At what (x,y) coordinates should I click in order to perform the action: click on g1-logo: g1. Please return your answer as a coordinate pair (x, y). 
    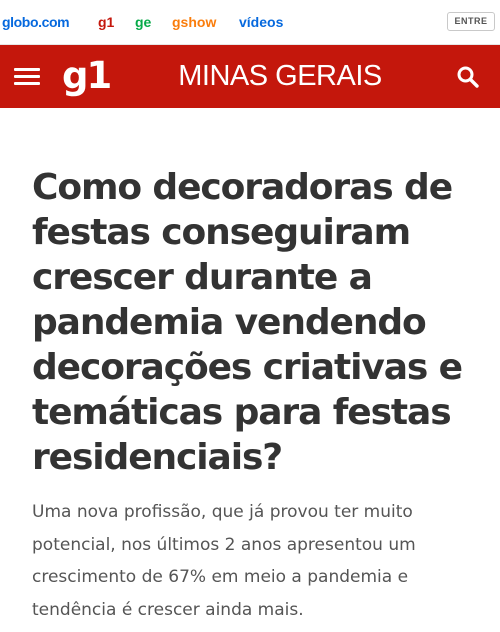
    Looking at the image, I should click on (87, 76).